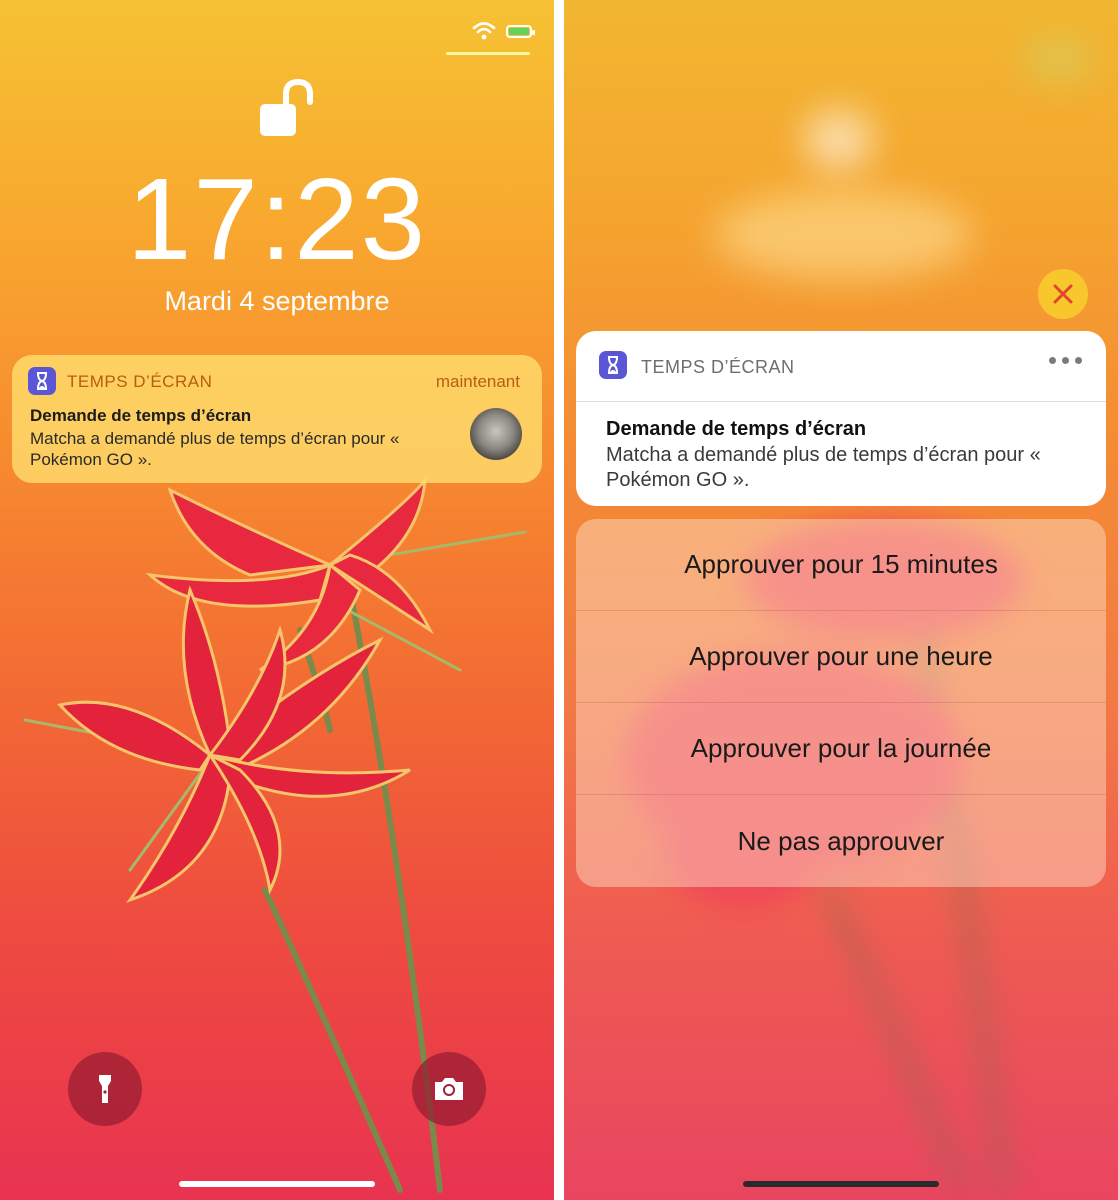 The image size is (1118, 1200). I want to click on camera-button, so click(449, 1089).